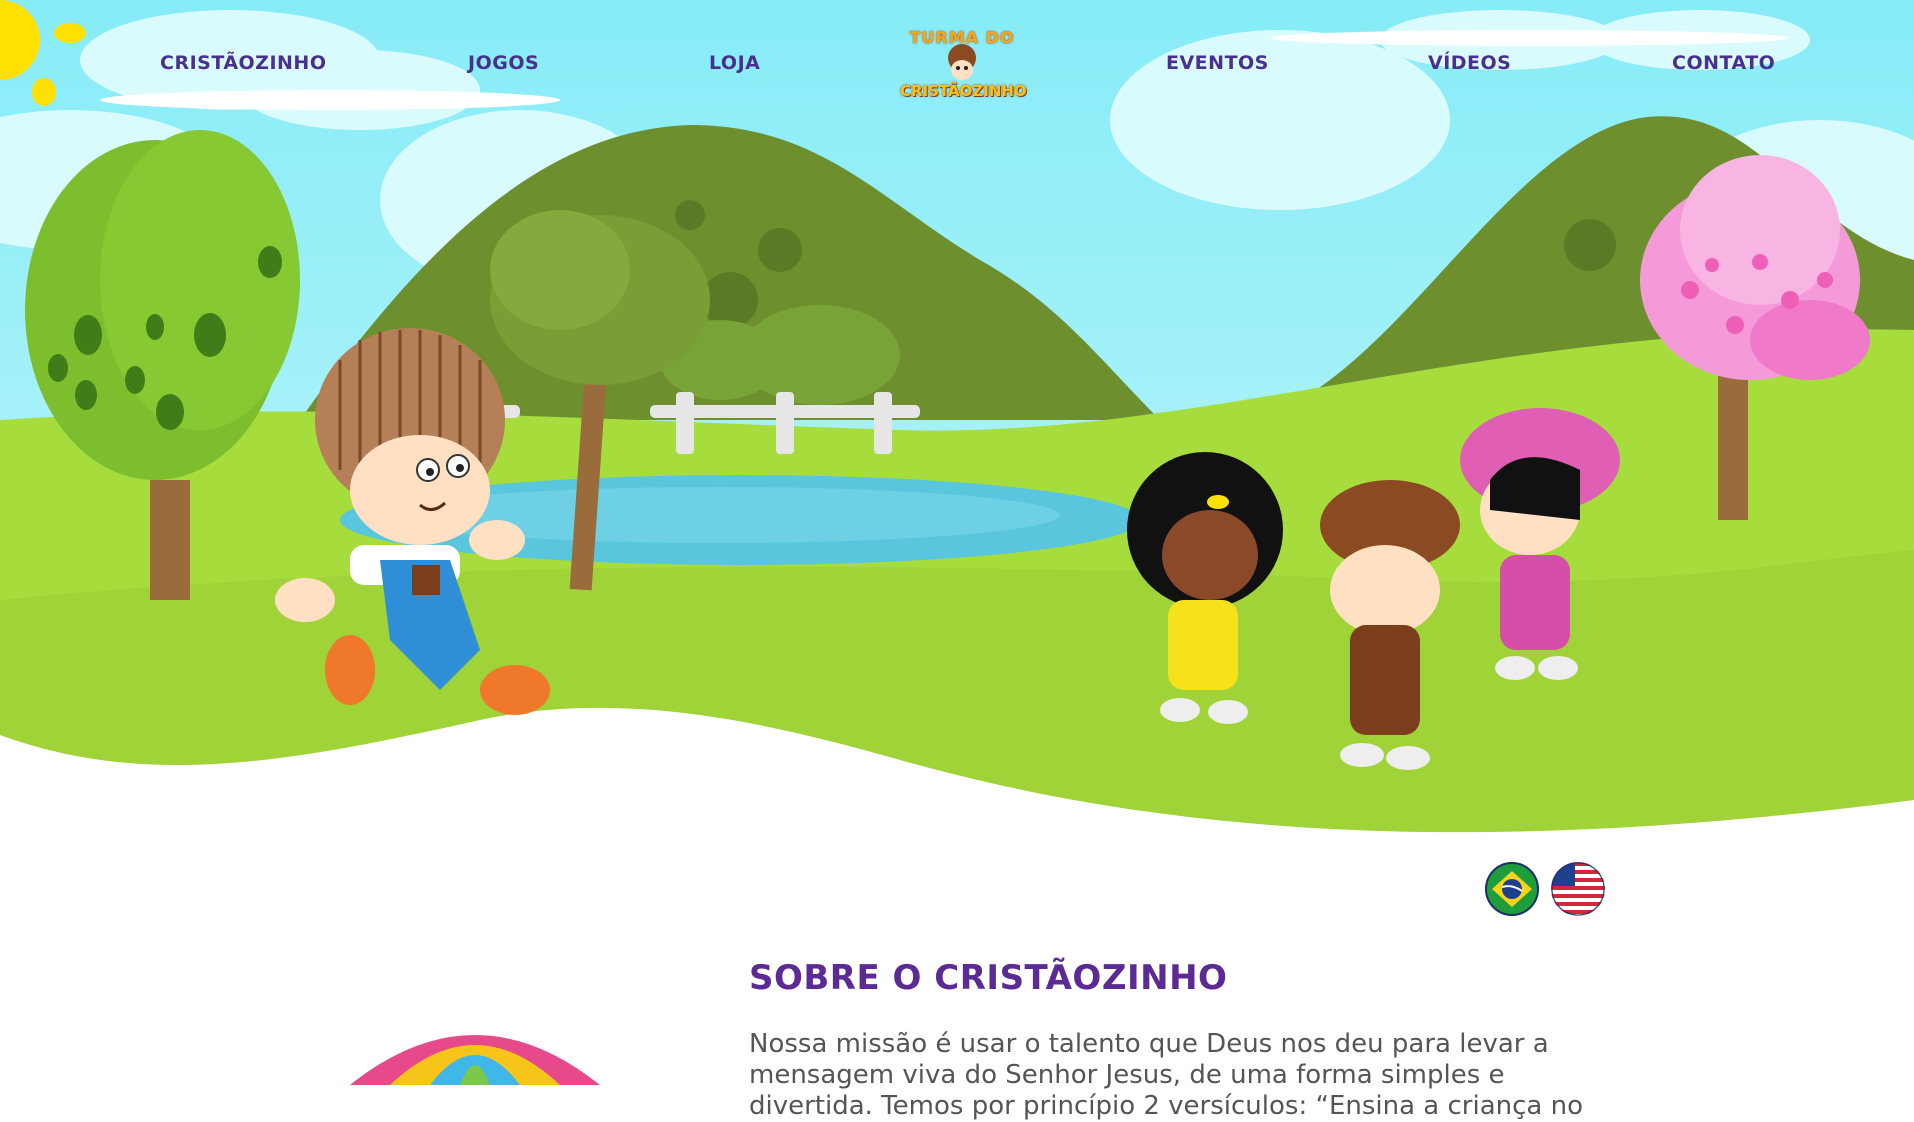  What do you see at coordinates (962, 62) in the screenshot?
I see `logo-face-icon` at bounding box center [962, 62].